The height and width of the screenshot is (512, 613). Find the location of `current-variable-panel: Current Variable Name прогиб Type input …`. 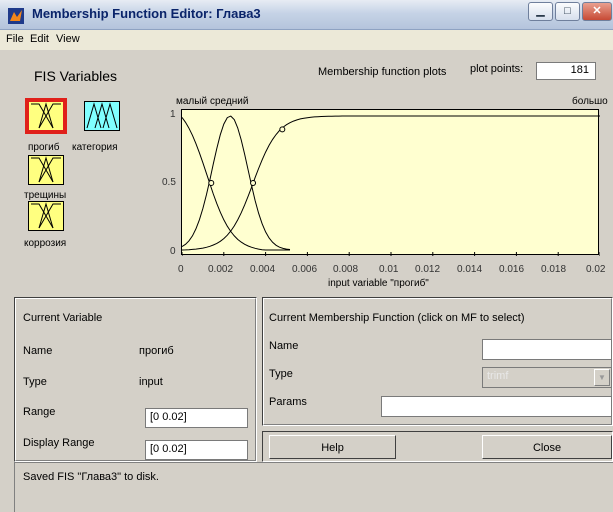

current-variable-panel: Current Variable Name прогиб Type input … is located at coordinates (135, 379).